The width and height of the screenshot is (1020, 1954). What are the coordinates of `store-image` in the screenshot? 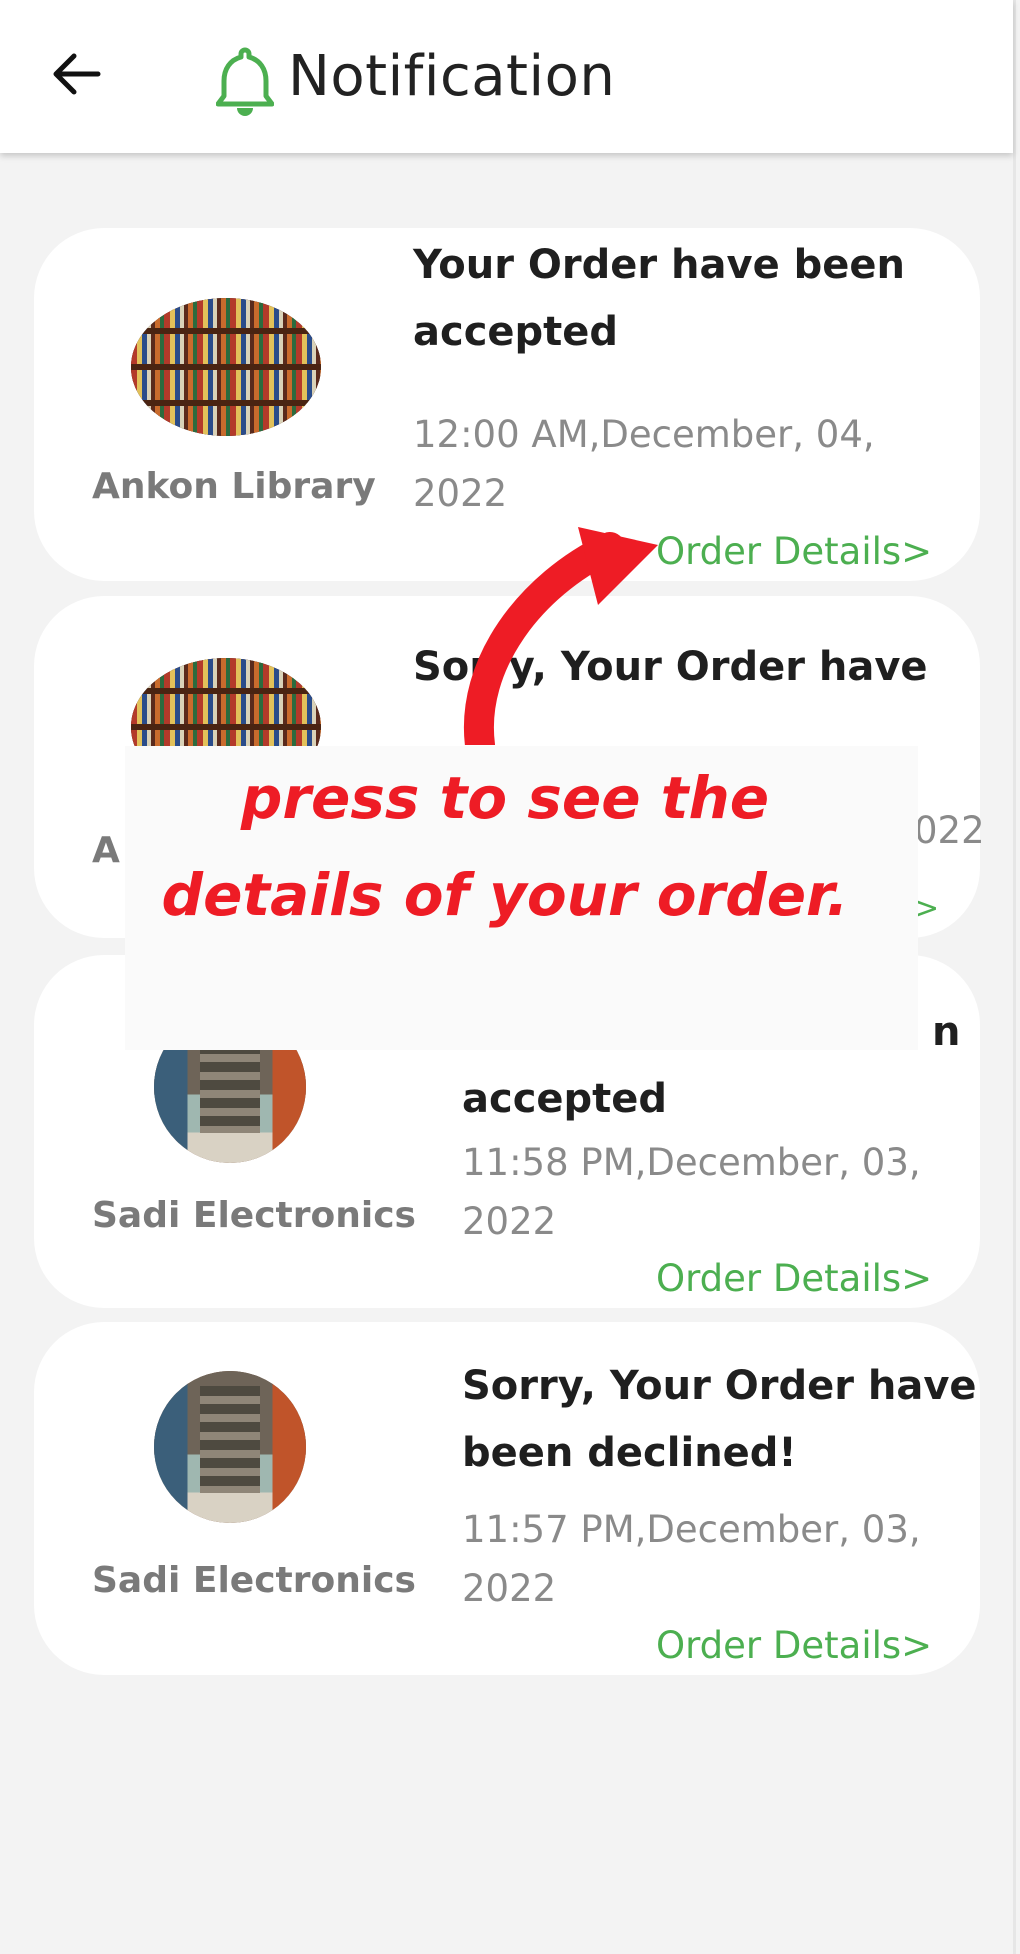 It's located at (230, 1447).